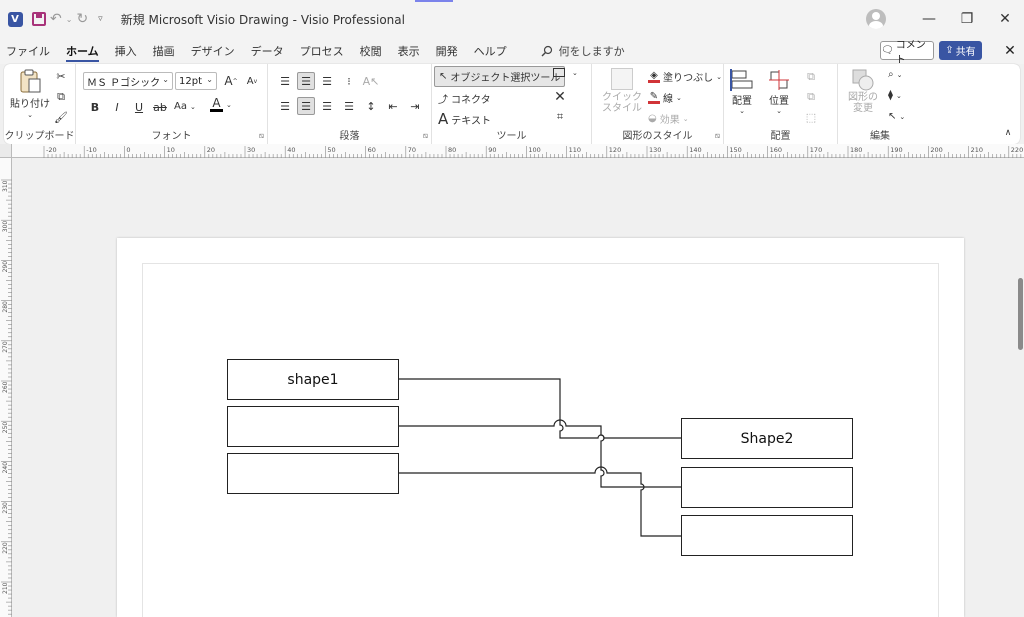 This screenshot has height=617, width=1024. I want to click on connectors-layer, so click(540, 457).